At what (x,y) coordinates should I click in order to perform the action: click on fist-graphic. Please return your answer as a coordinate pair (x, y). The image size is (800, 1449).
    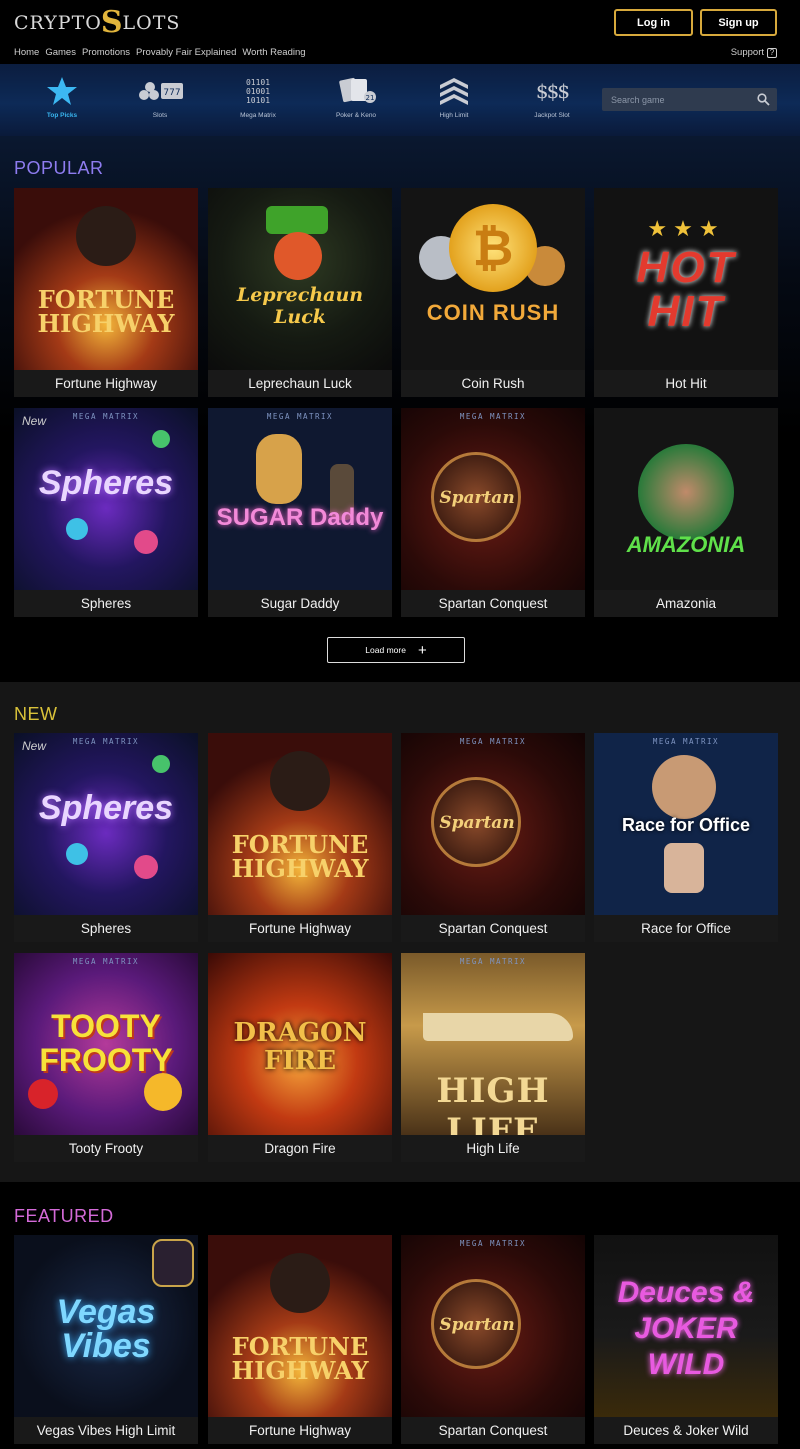
    Looking at the image, I should click on (684, 868).